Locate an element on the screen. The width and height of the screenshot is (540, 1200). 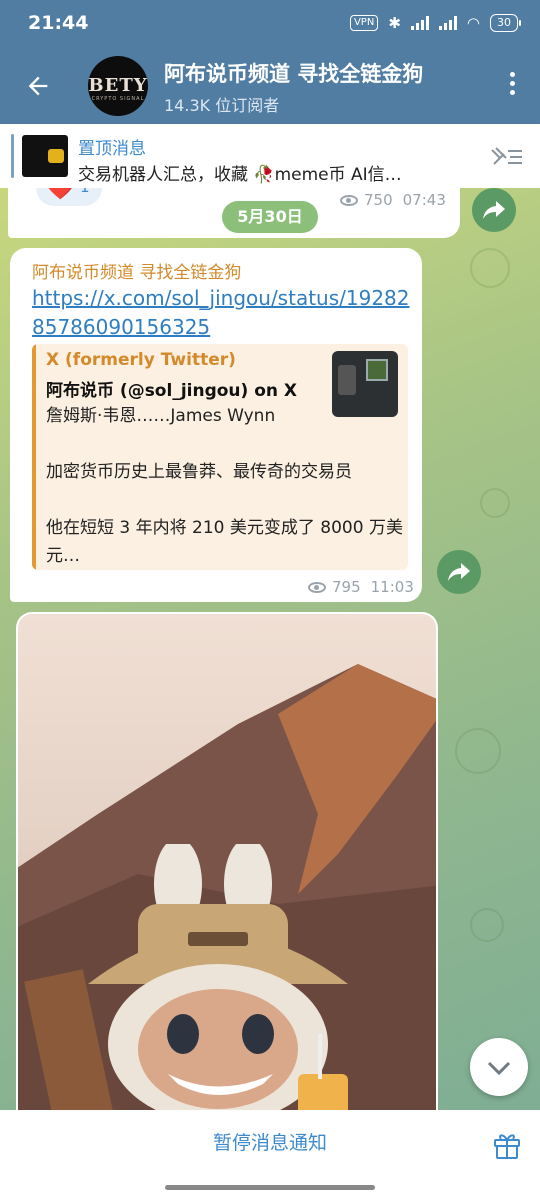
pinned-indicator is located at coordinates (12, 156).